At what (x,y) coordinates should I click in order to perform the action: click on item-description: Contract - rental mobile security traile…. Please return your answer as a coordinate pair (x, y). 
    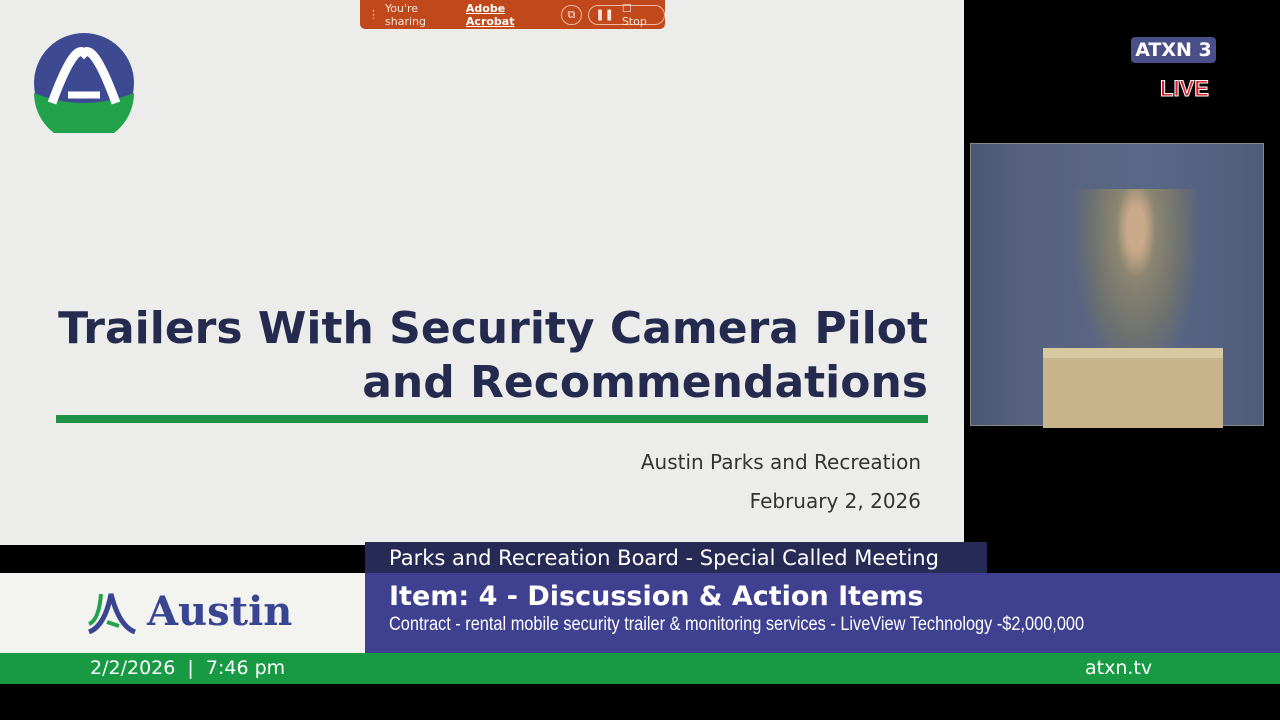
    Looking at the image, I should click on (737, 624).